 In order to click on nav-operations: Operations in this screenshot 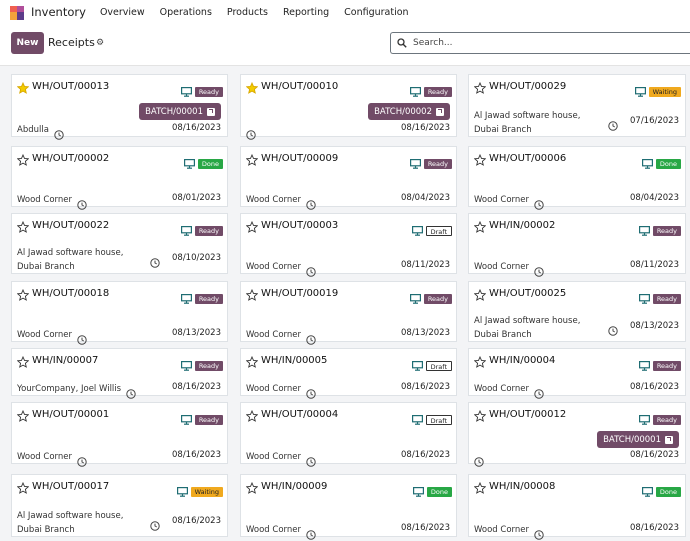, I will do `click(186, 12)`.